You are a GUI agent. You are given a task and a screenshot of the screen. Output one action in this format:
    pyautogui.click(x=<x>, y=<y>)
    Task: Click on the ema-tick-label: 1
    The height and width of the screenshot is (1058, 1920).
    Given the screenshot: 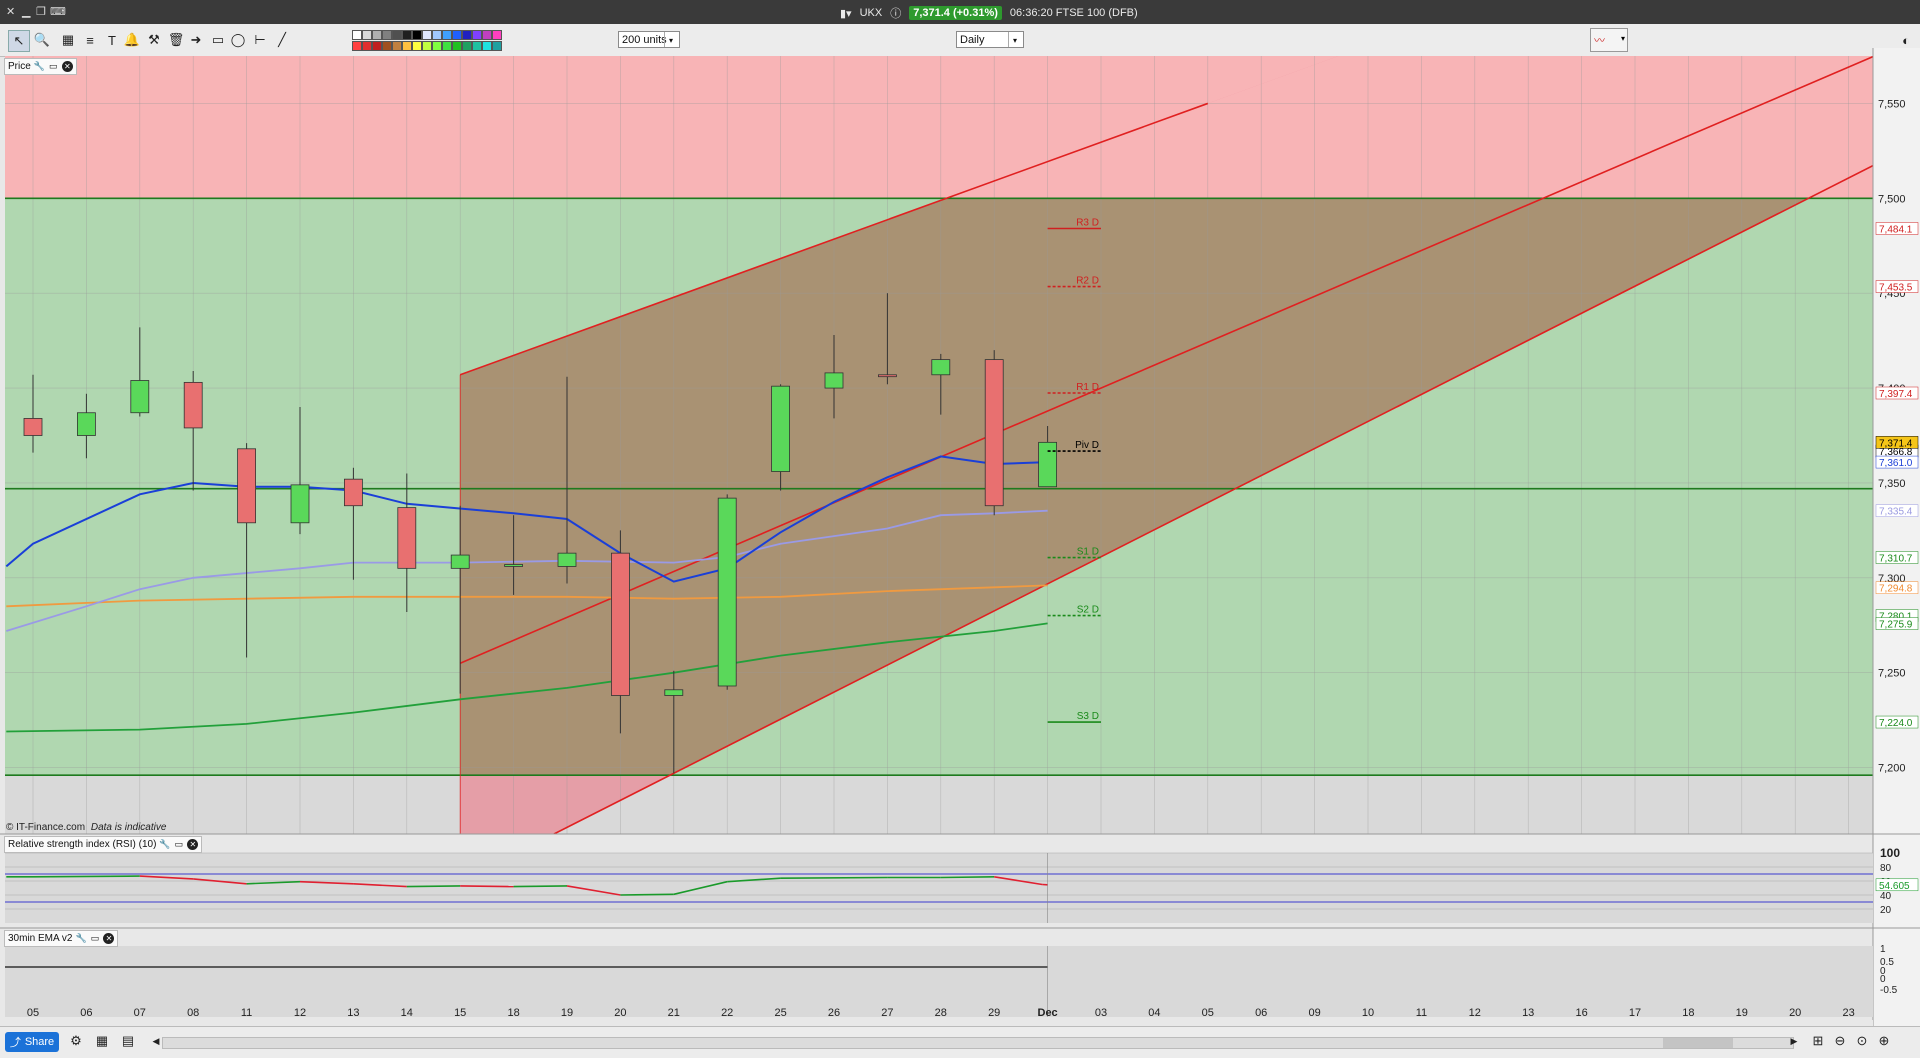 What is the action you would take?
    pyautogui.click(x=1883, y=949)
    